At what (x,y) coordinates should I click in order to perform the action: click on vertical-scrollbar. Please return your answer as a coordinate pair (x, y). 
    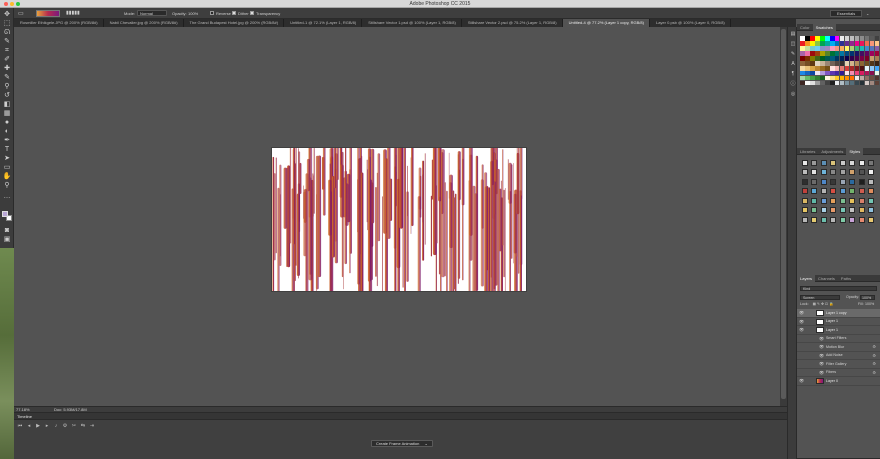
    Looking at the image, I should click on (783, 216).